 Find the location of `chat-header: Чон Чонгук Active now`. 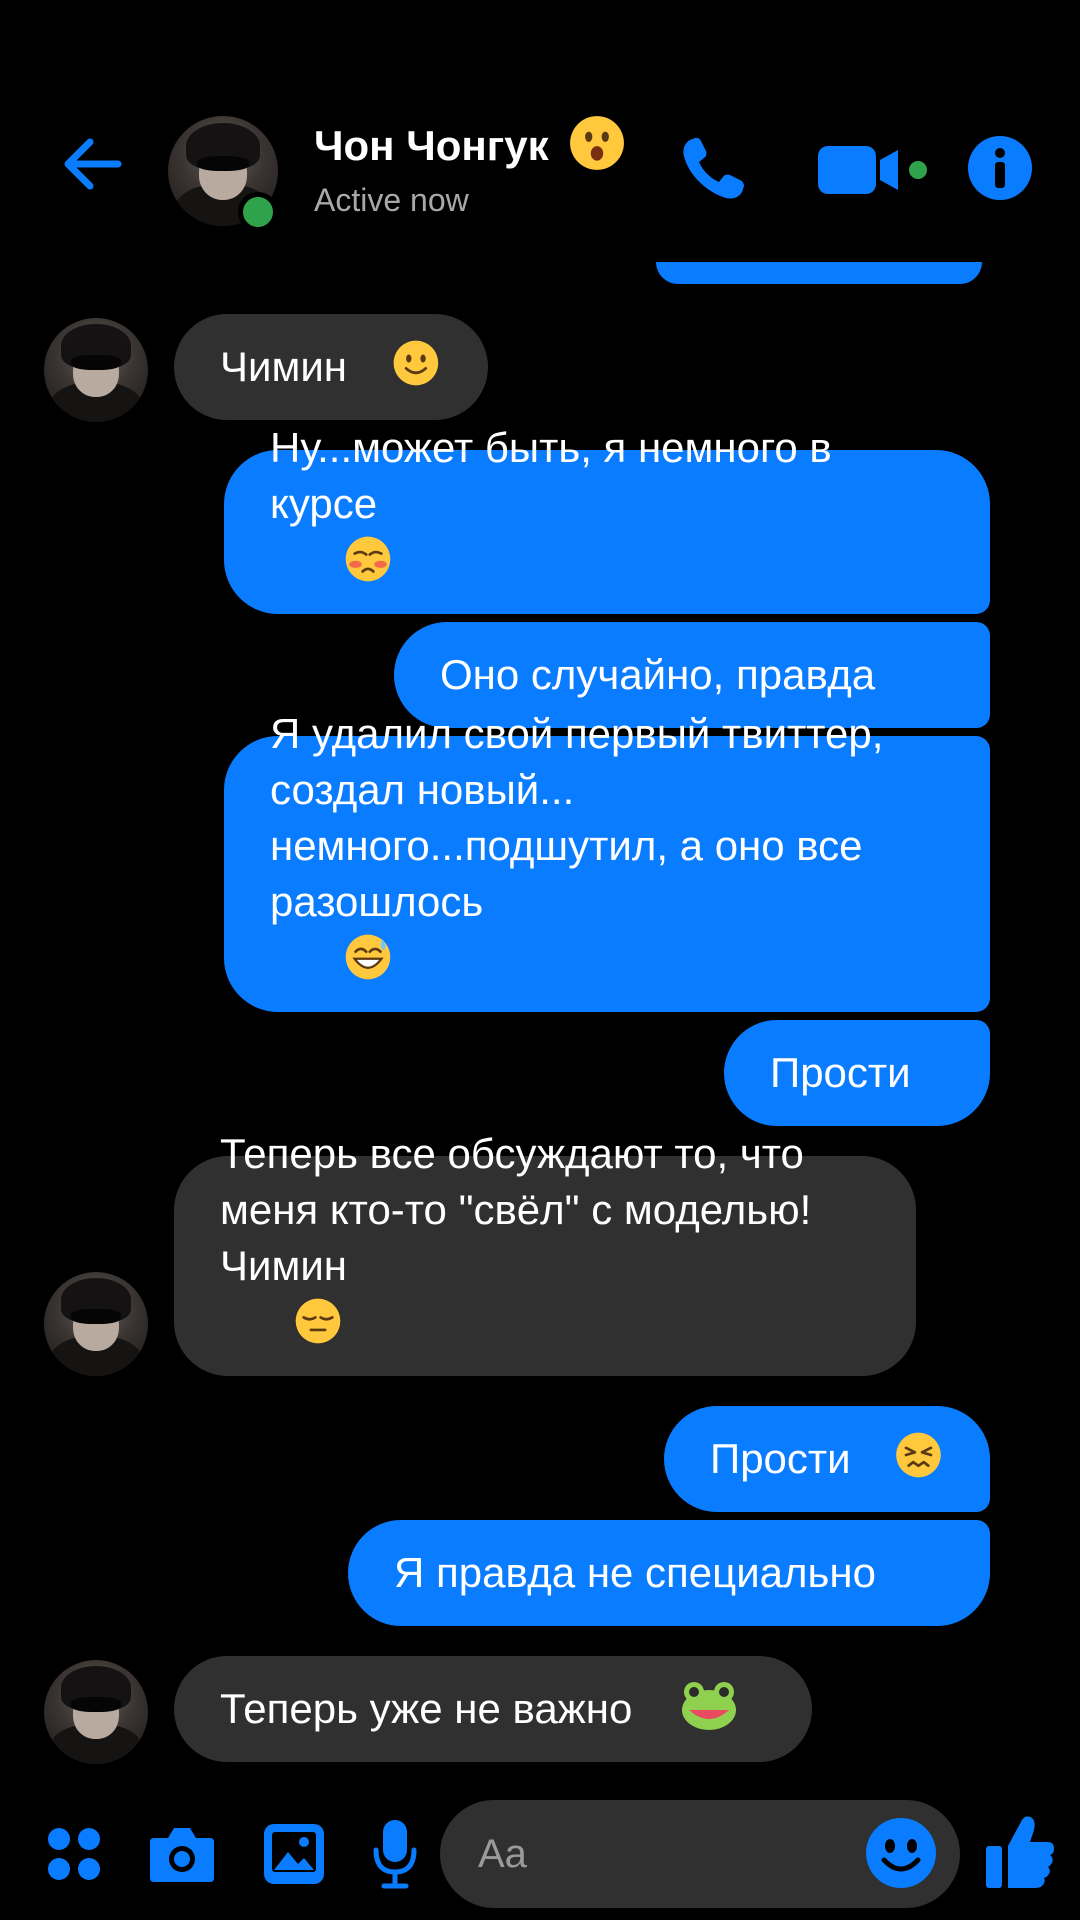

chat-header: Чон Чонгук Active now is located at coordinates (540, 130).